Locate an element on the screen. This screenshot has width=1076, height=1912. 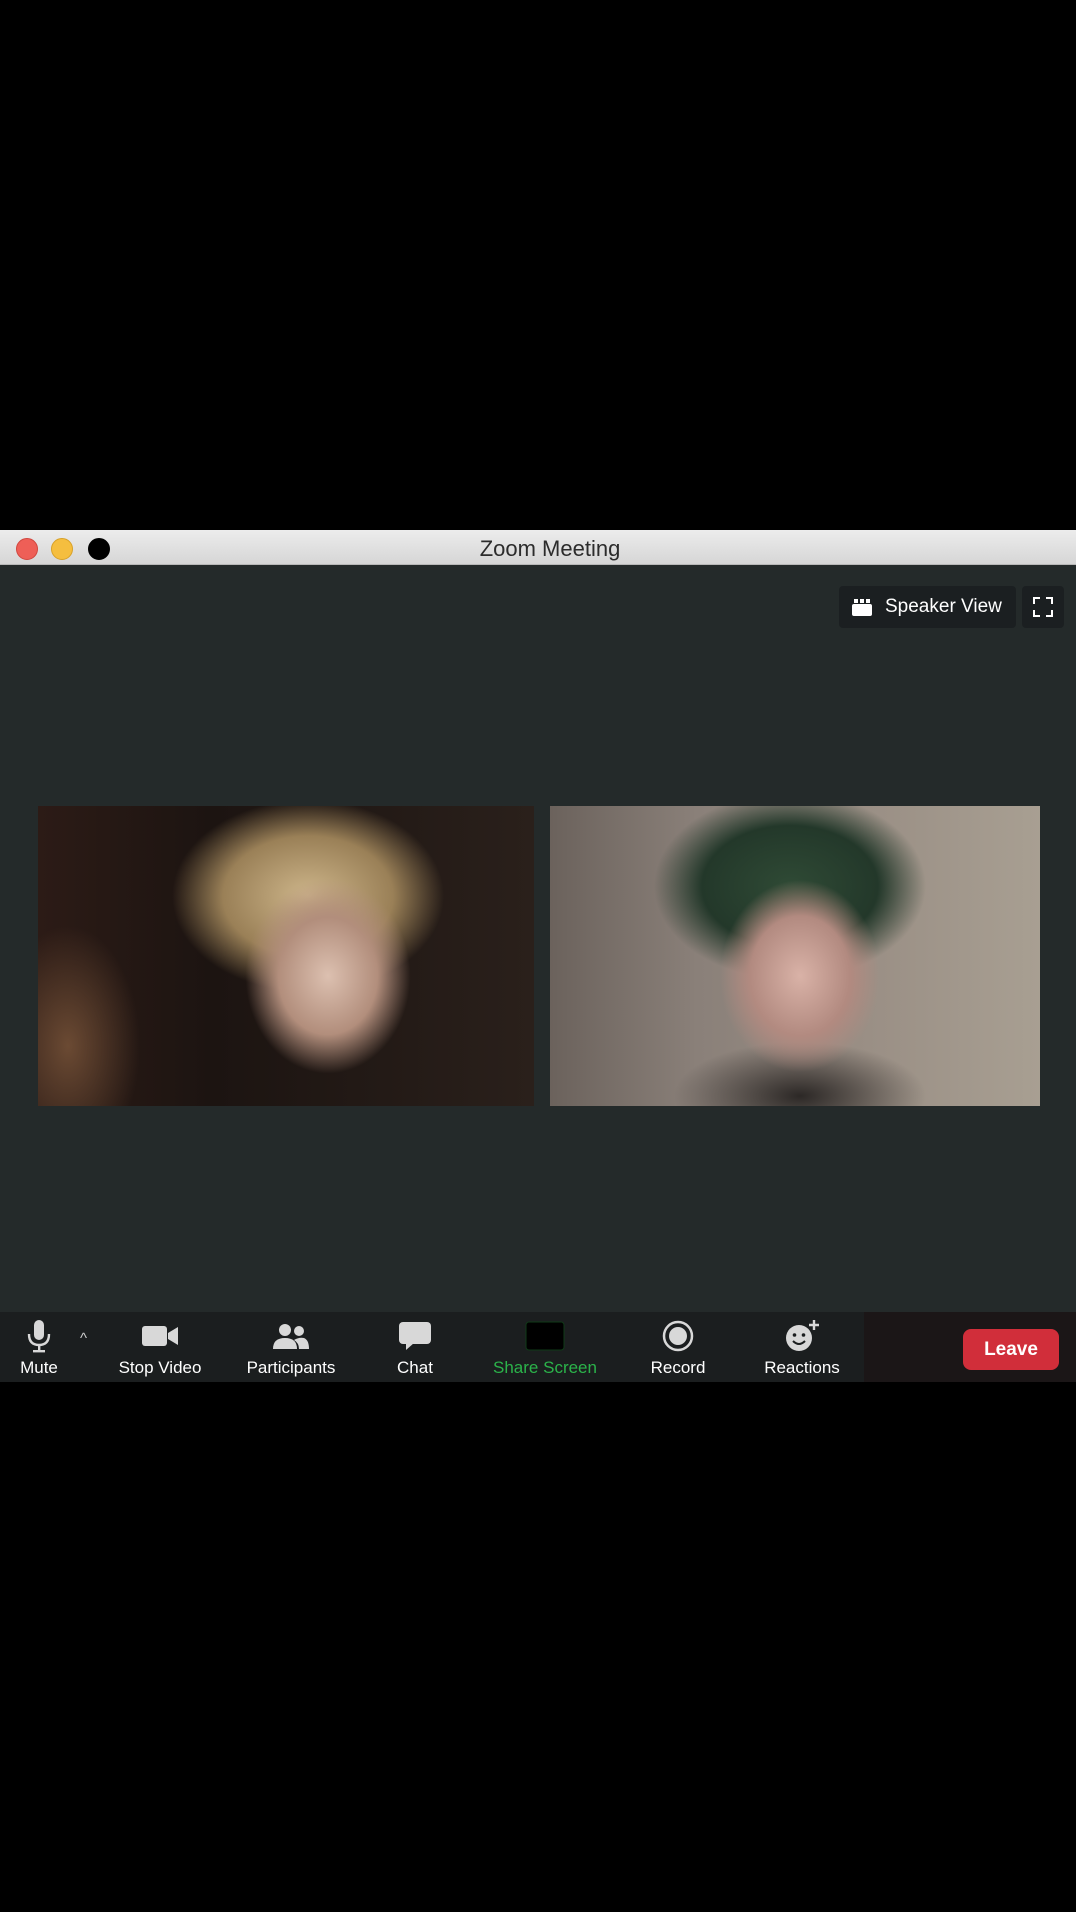
video-camera-icon is located at coordinates (160, 1336).